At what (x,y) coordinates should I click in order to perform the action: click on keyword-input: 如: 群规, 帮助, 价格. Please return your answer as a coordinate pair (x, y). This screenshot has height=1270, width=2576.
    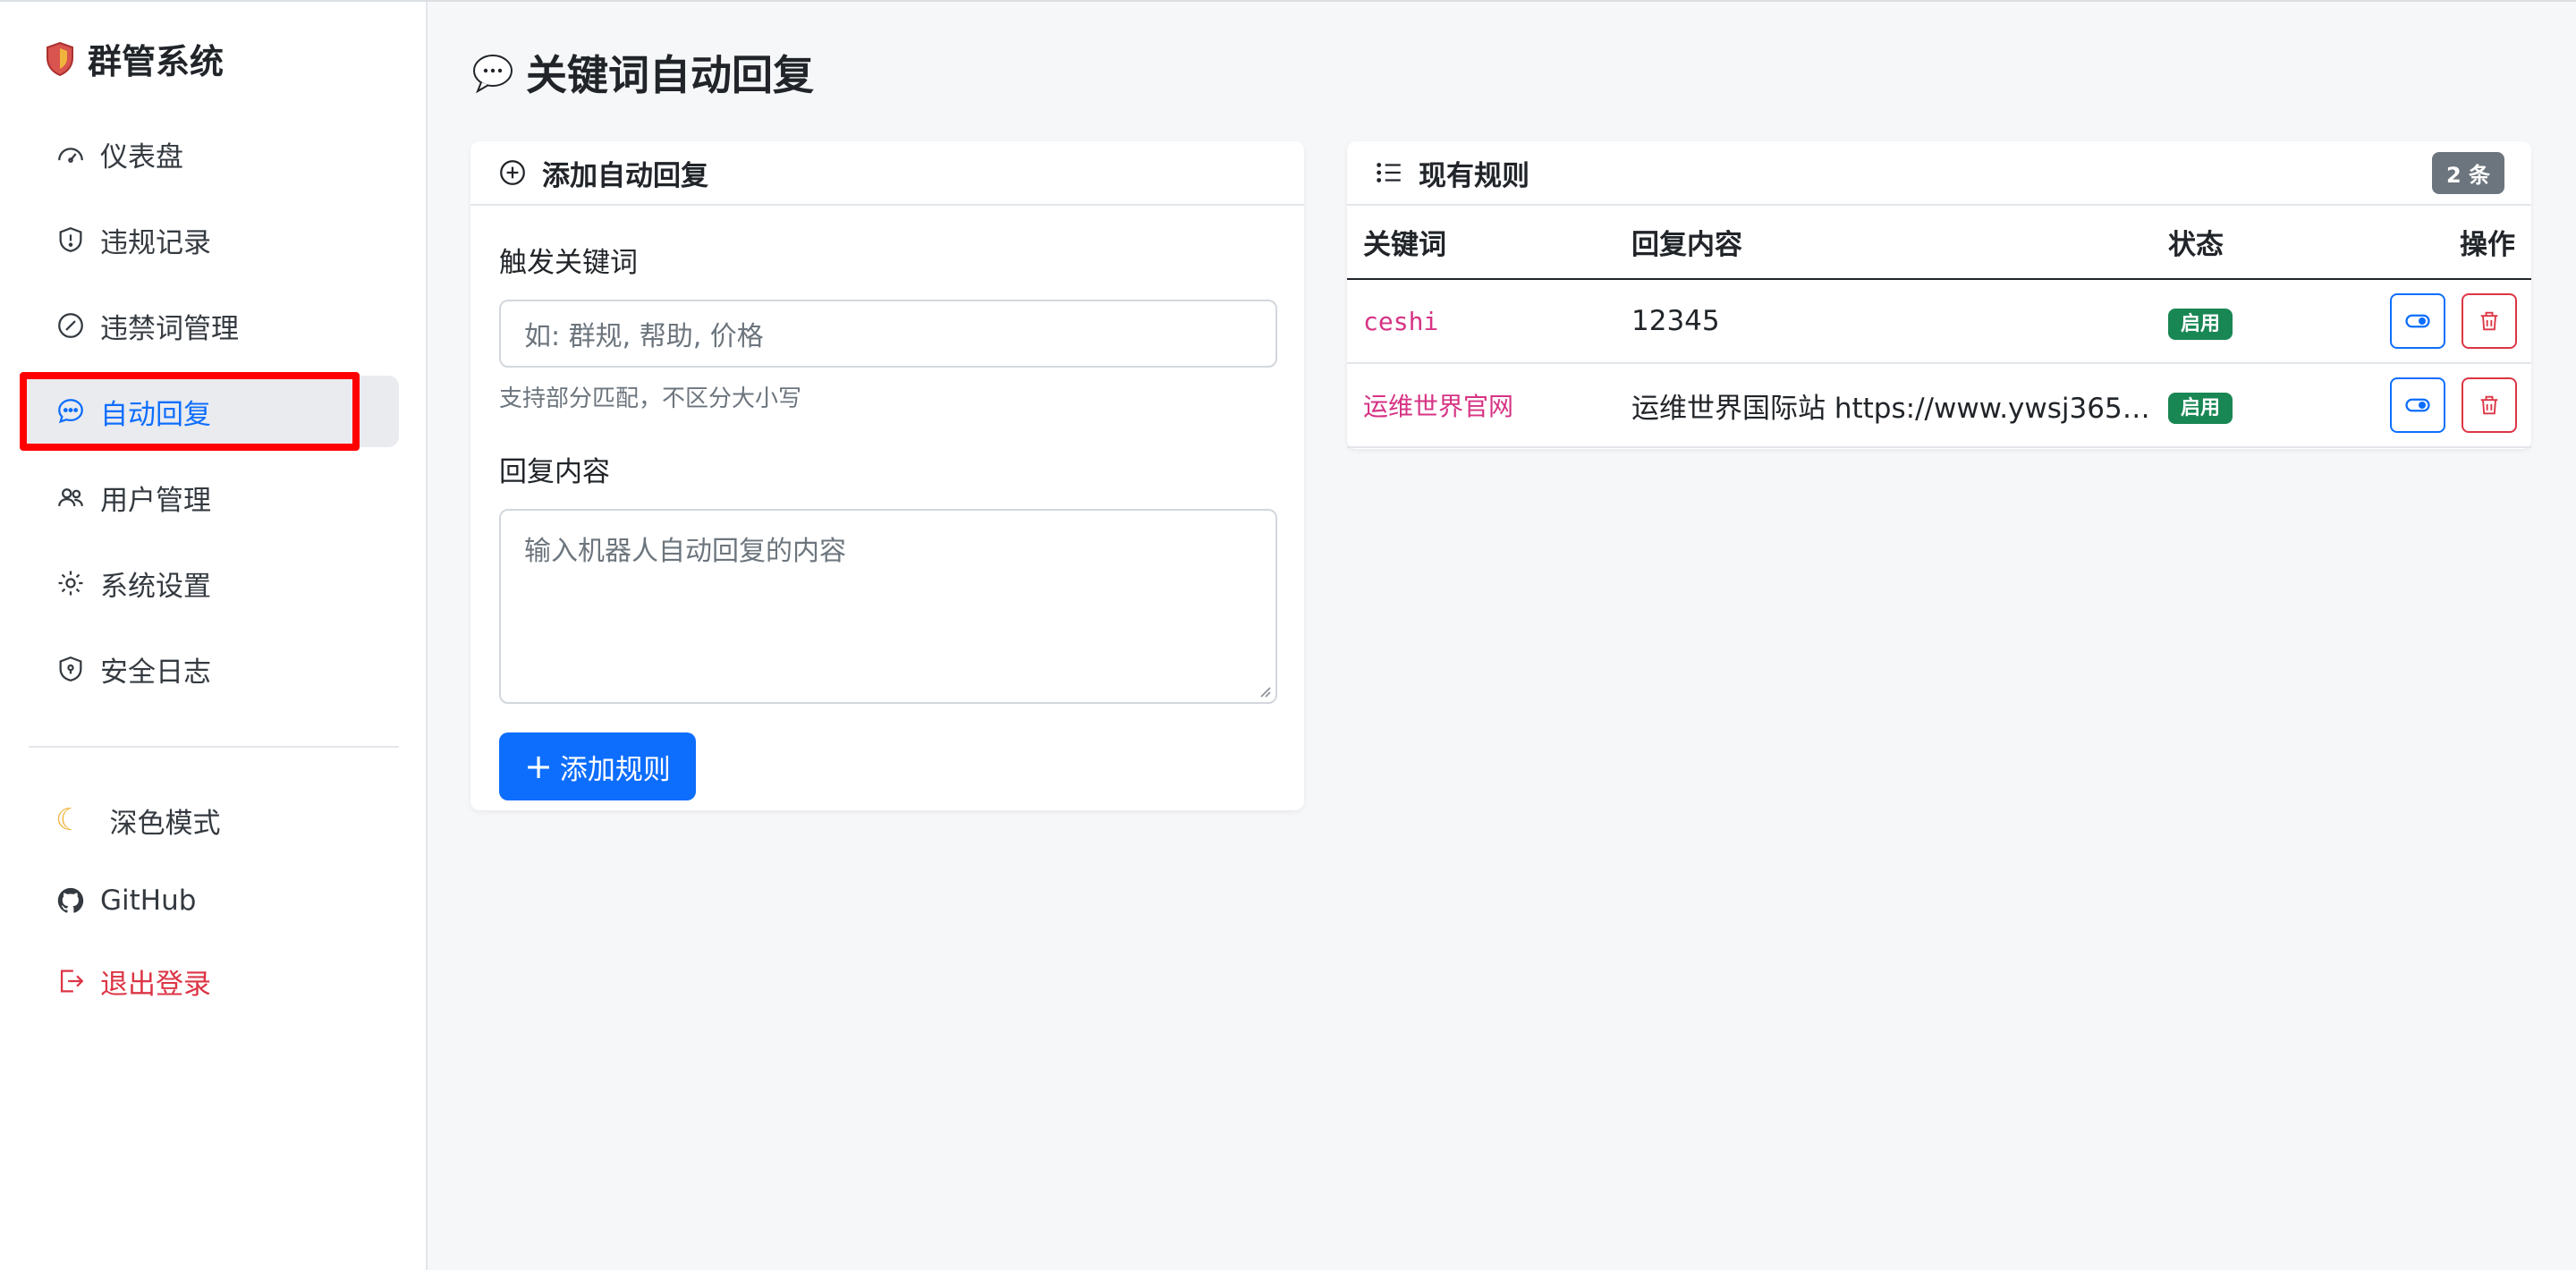
    Looking at the image, I should click on (888, 334).